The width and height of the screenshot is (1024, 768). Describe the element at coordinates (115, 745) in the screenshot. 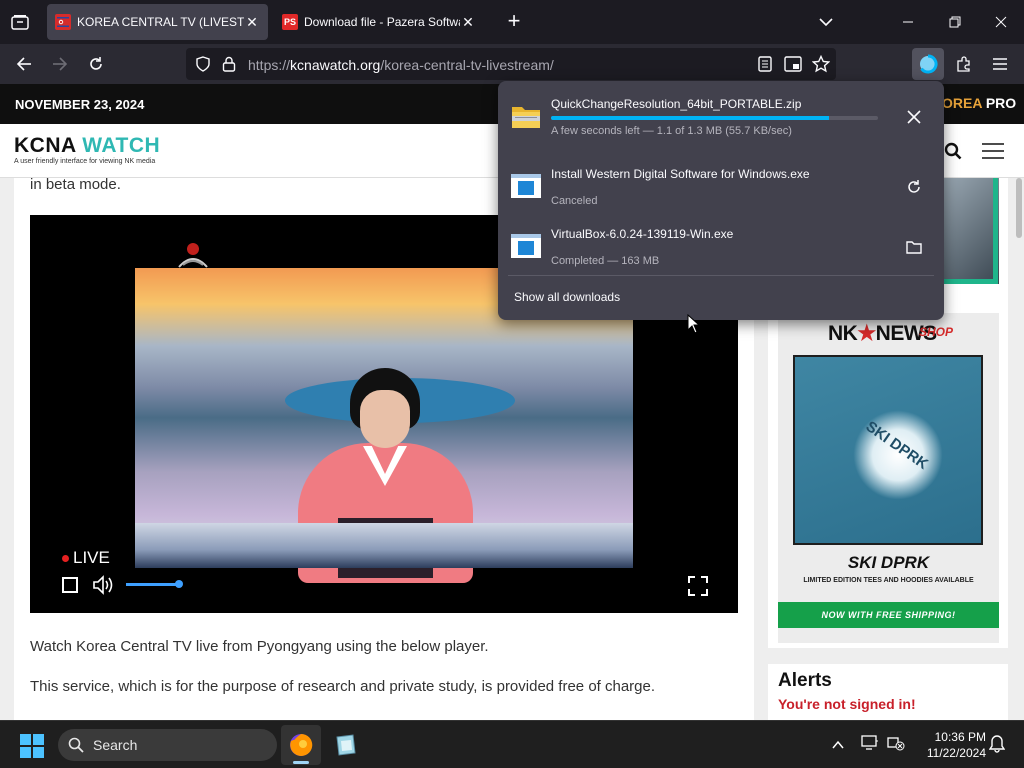

I see `search-label: Search` at that location.